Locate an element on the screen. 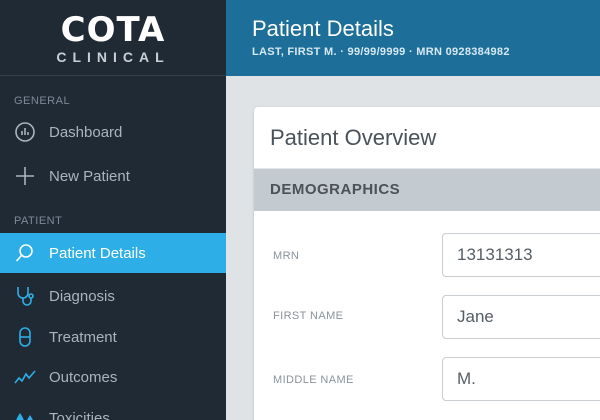  logo: COTA CLINICAL is located at coordinates (113, 38).